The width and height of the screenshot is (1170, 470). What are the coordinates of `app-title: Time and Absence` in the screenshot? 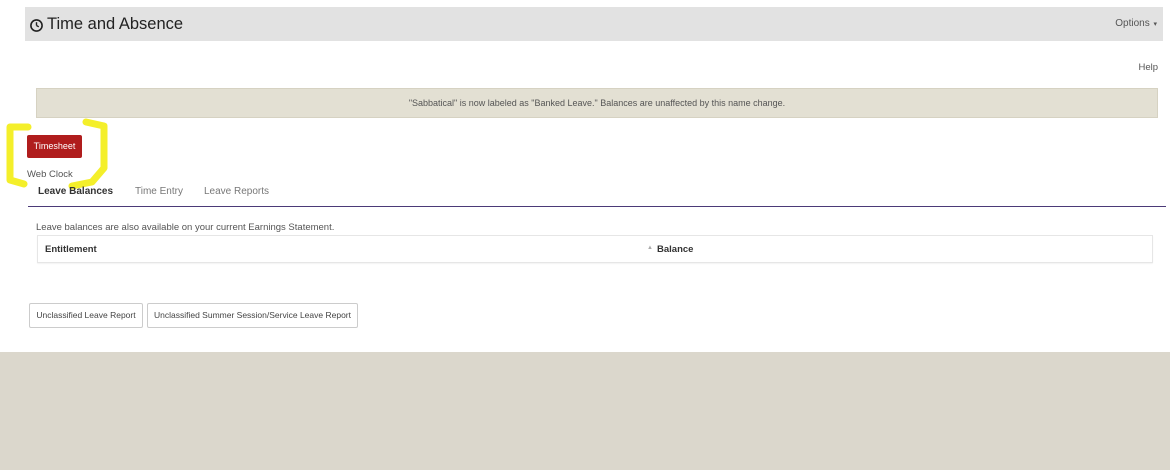 It's located at (106, 24).